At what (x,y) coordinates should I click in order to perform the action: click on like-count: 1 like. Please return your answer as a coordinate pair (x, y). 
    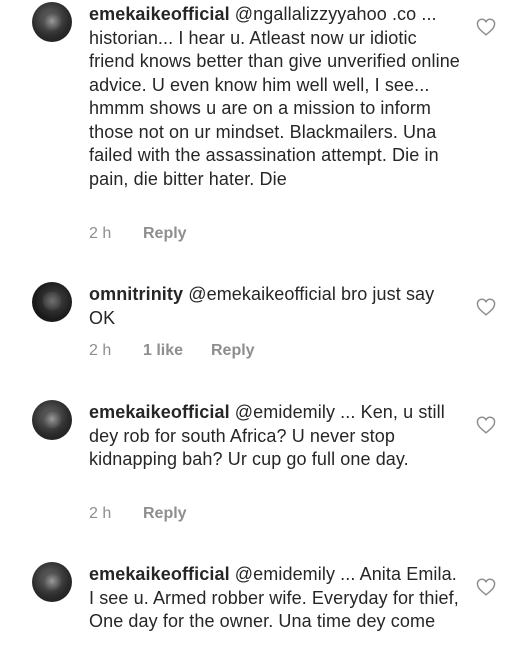
    Looking at the image, I should click on (177, 351).